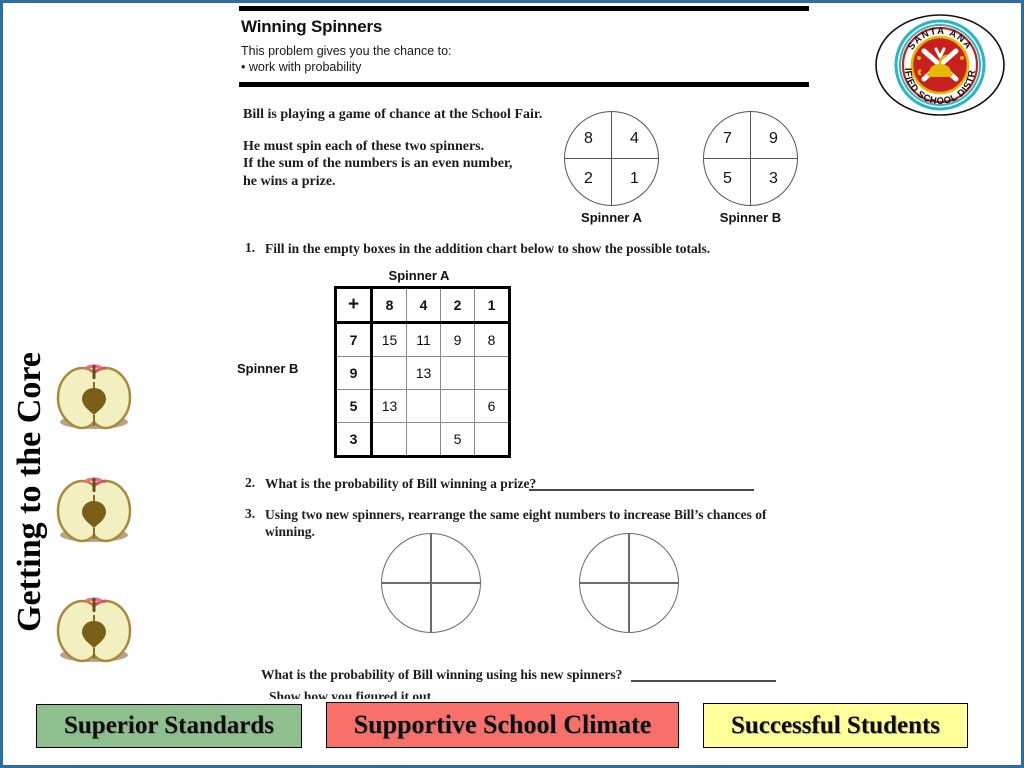 Image resolution: width=1024 pixels, height=768 pixels. Describe the element at coordinates (457, 305) in the screenshot. I see `chart-header-cell: 2` at that location.